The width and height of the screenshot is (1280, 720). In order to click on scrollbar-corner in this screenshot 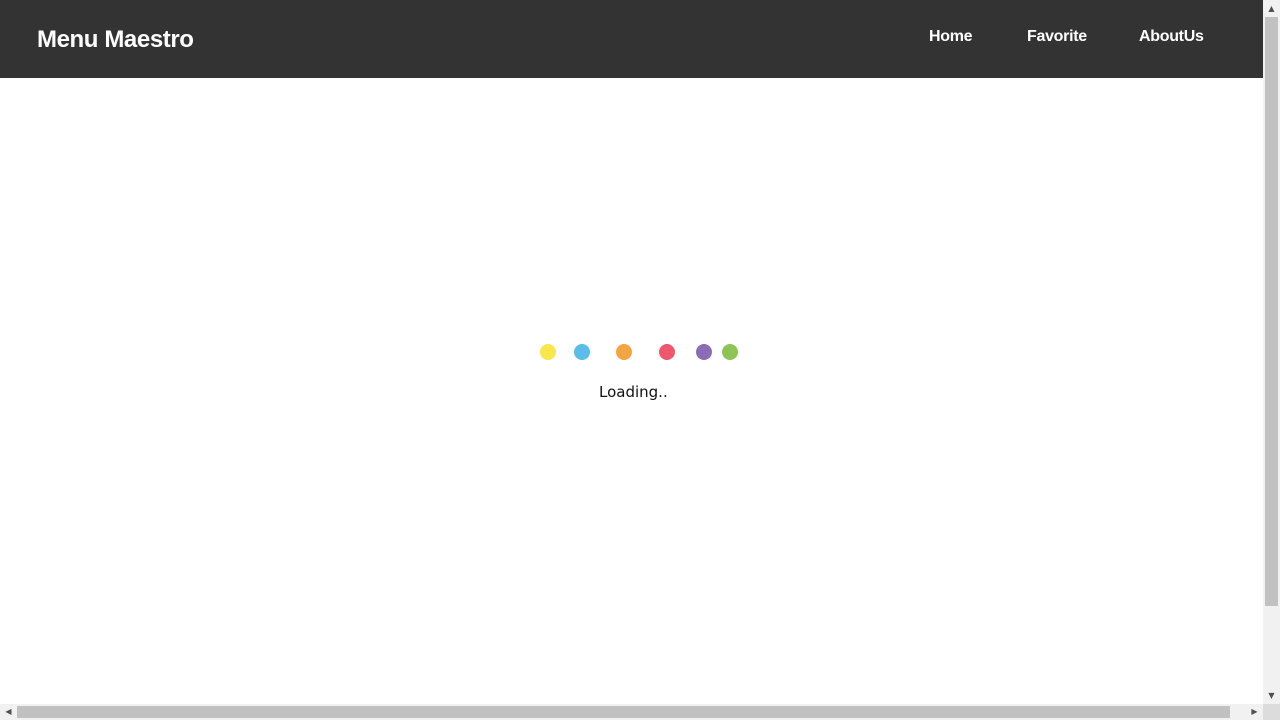, I will do `click(1271, 712)`.